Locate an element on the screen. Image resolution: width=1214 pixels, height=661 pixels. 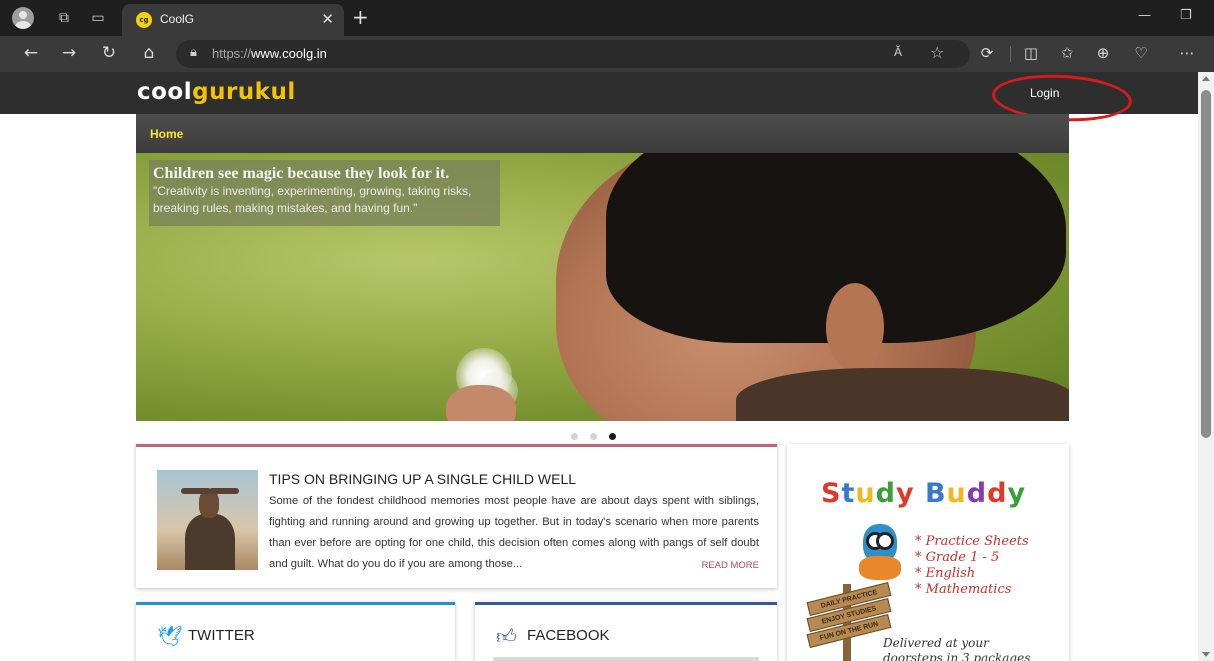
favorite-star-icon: ☆ is located at coordinates (937, 52).